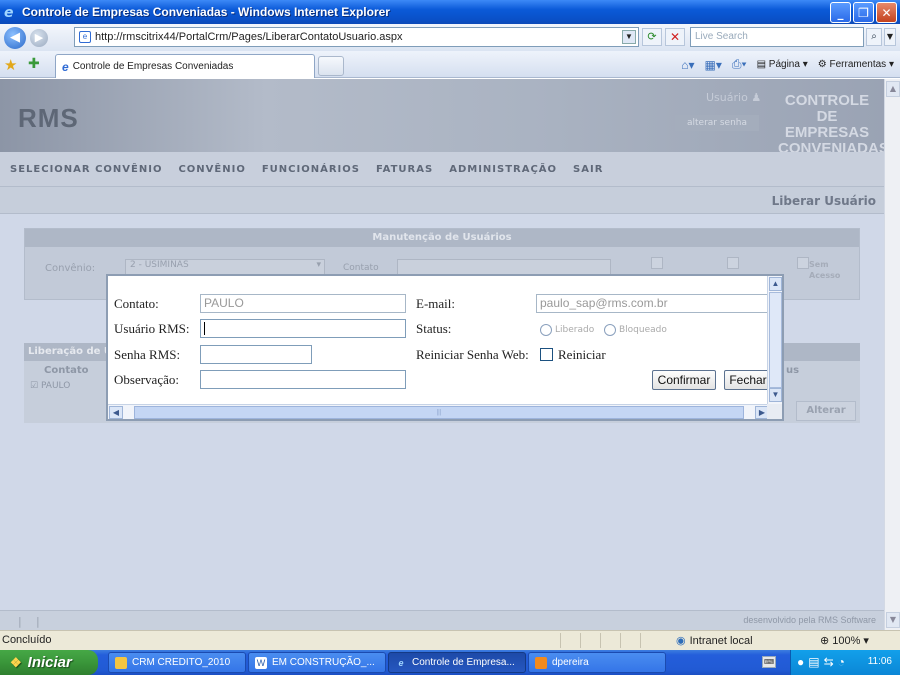 The image size is (900, 675). Describe the element at coordinates (9, 13) in the screenshot. I see `ie-logo-icon: e` at that location.